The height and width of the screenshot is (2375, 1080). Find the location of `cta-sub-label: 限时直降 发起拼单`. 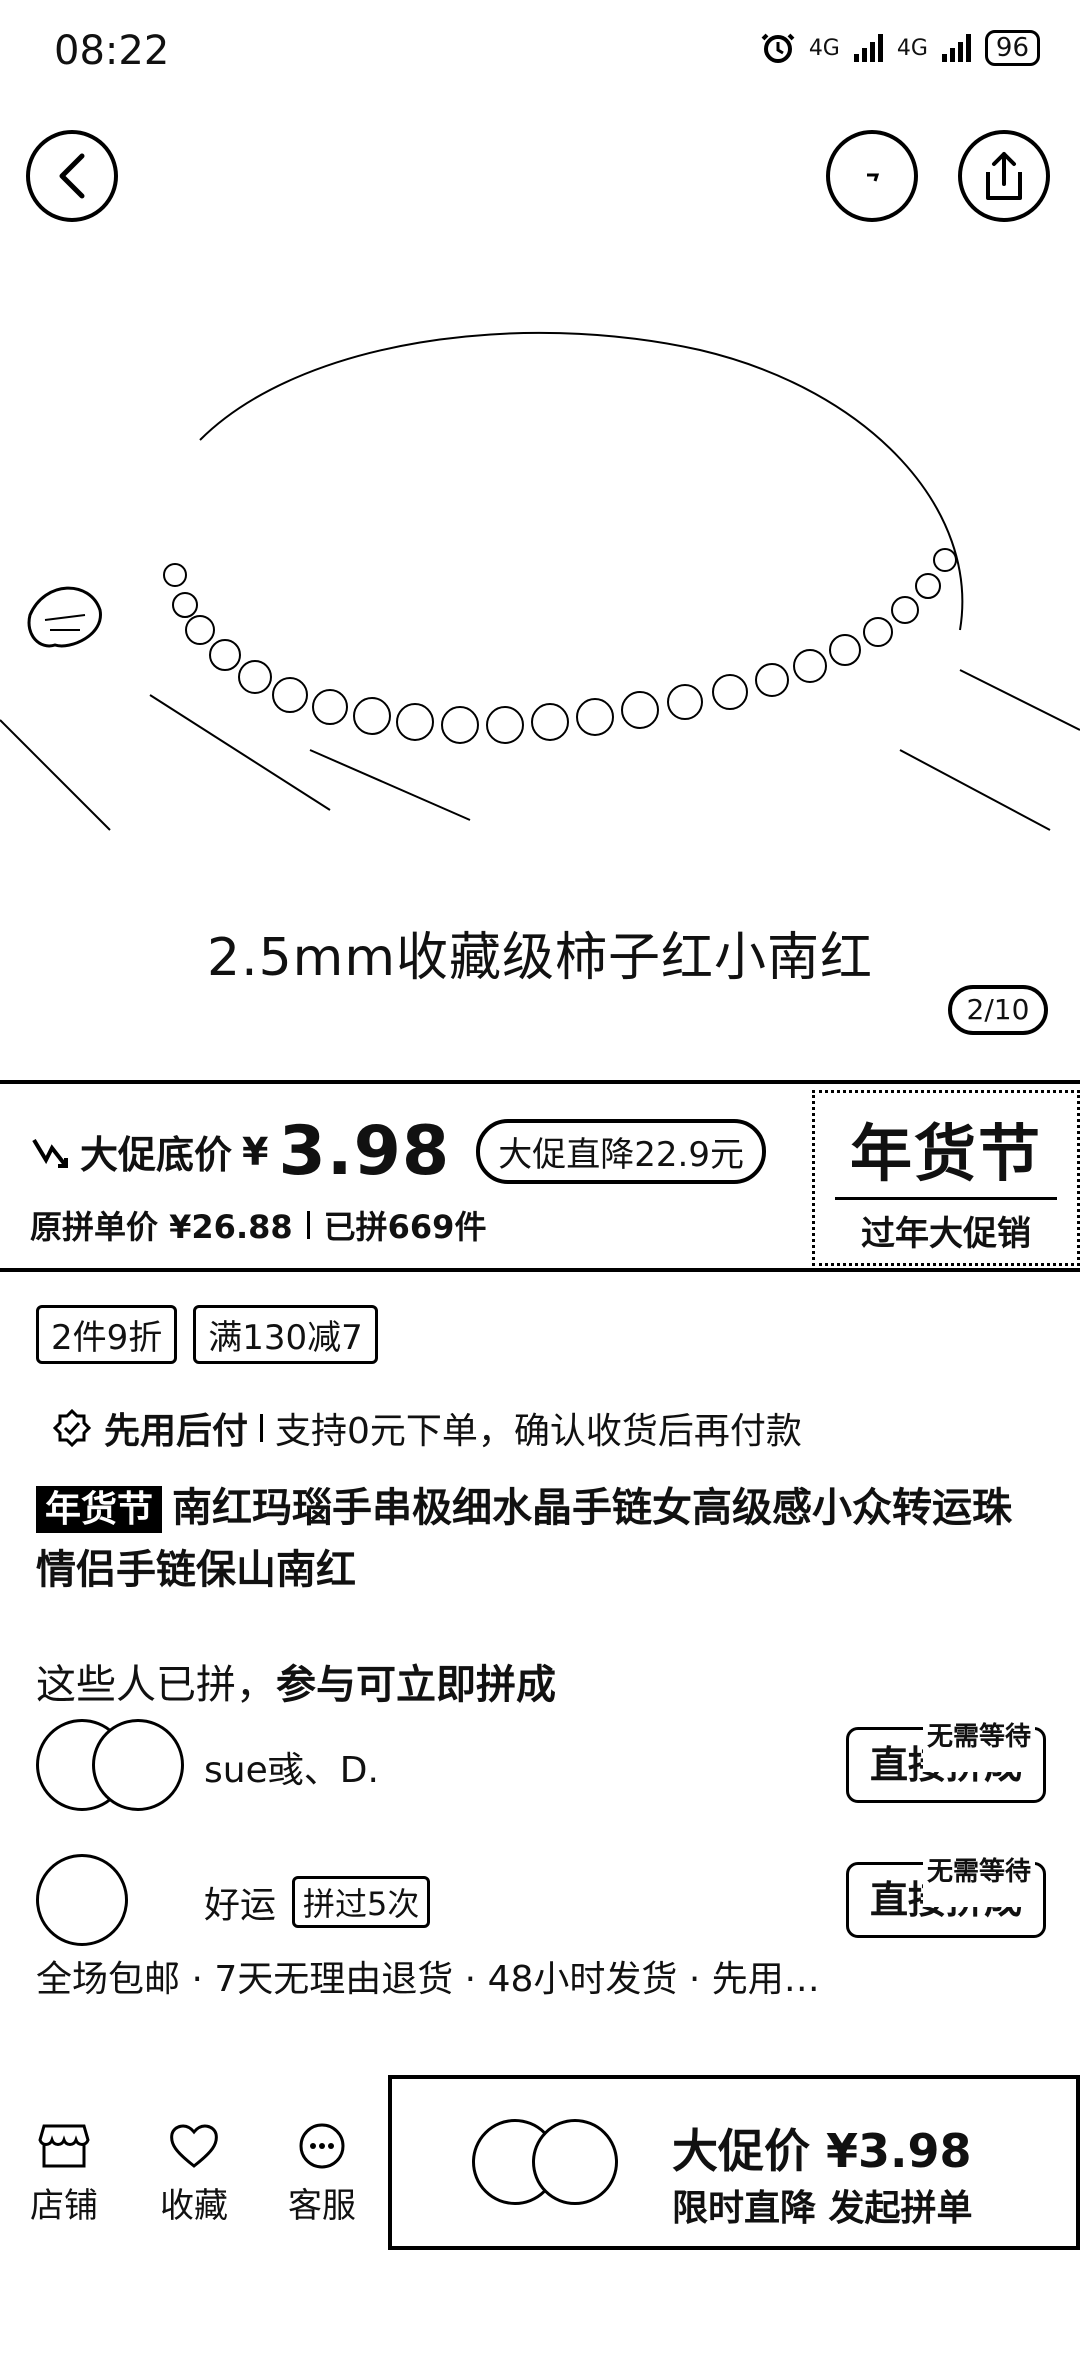

cta-sub-label: 限时直降 发起拼单 is located at coordinates (822, 2208).